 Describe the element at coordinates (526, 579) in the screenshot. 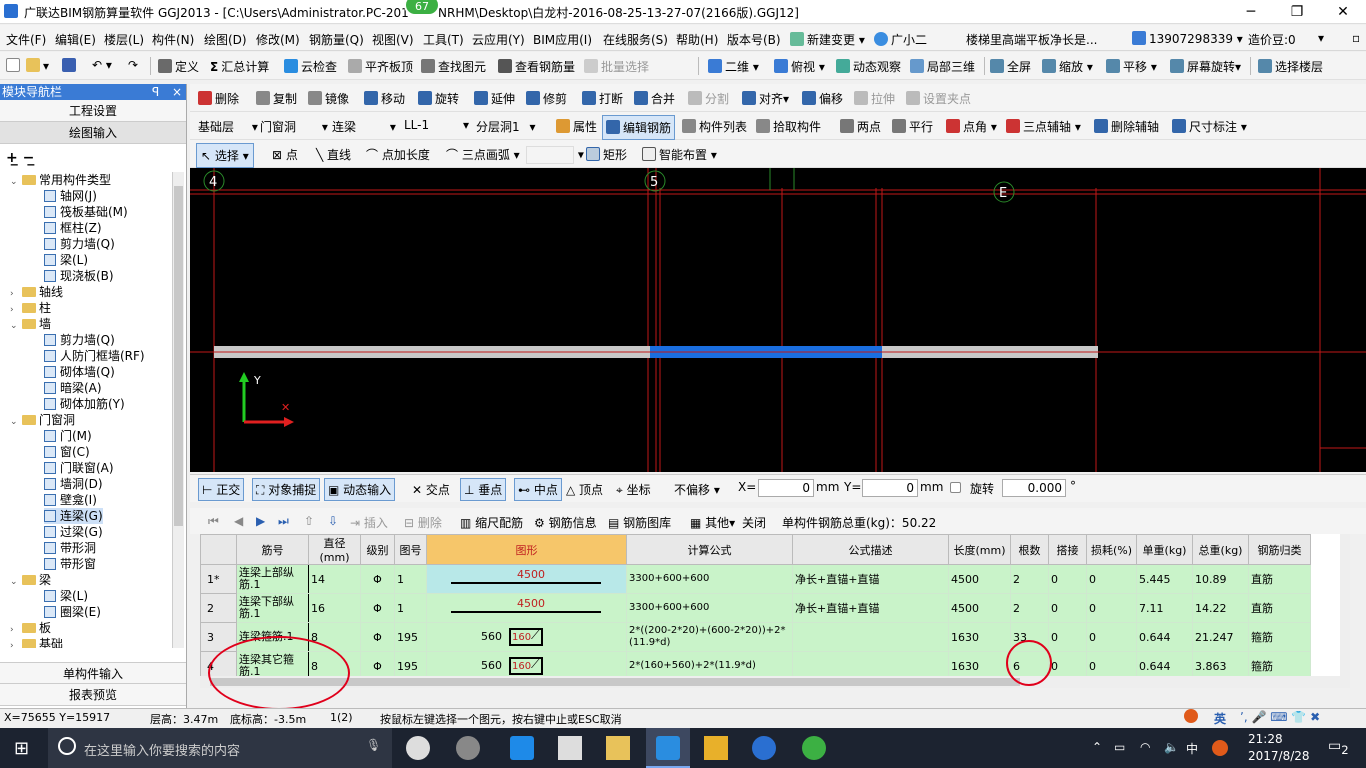

I see `cell-shape: 4500` at that location.